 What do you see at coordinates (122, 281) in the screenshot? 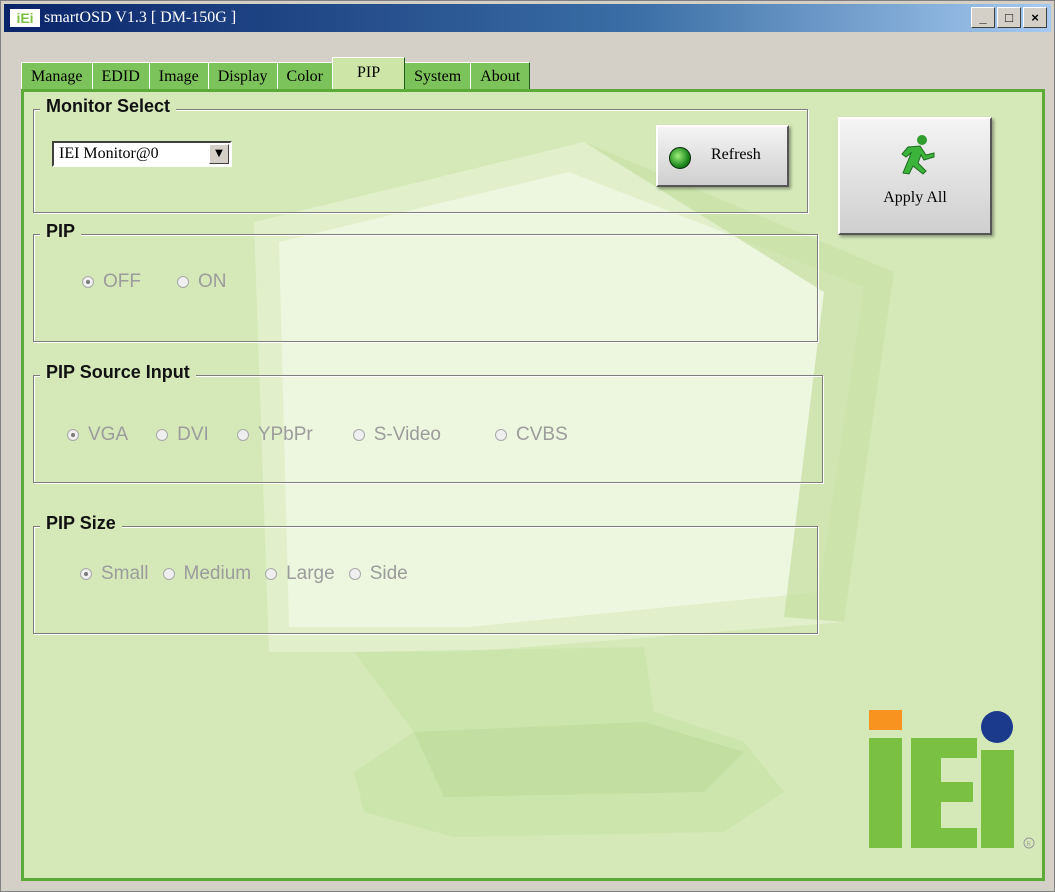
I see `pip-off-label: OFF` at bounding box center [122, 281].